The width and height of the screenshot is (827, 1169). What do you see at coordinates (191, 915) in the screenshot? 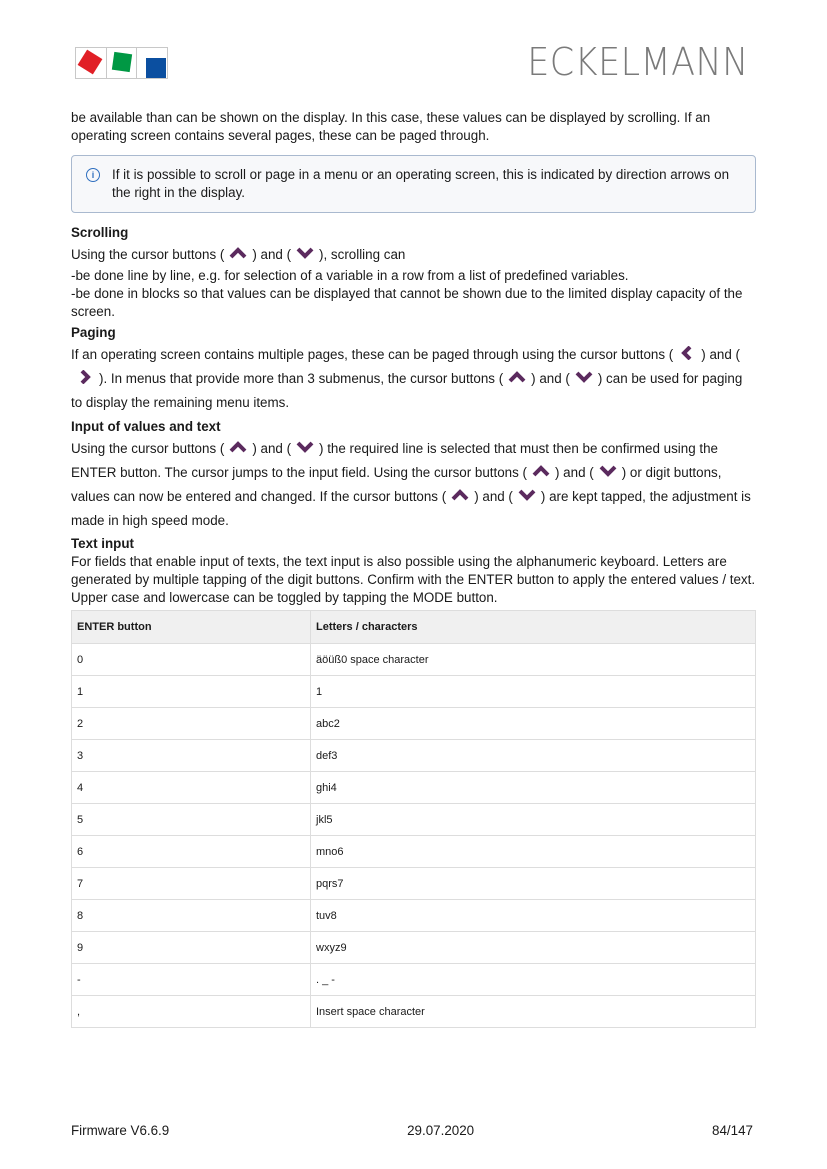
I see `cell-enter-button: 8` at bounding box center [191, 915].